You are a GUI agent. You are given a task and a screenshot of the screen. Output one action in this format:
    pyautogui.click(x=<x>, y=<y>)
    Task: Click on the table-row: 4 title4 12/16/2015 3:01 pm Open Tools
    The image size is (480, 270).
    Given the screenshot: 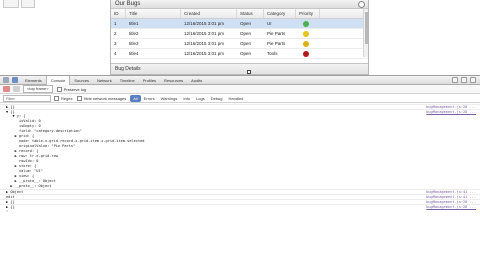 What is the action you would take?
    pyautogui.click(x=239, y=54)
    